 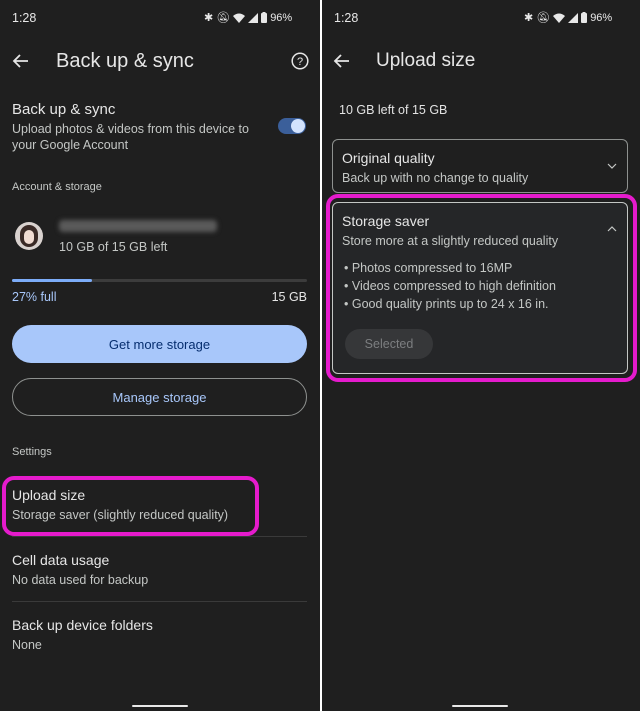 What do you see at coordinates (159, 344) in the screenshot?
I see `get-more-storage-button: Get more storage` at bounding box center [159, 344].